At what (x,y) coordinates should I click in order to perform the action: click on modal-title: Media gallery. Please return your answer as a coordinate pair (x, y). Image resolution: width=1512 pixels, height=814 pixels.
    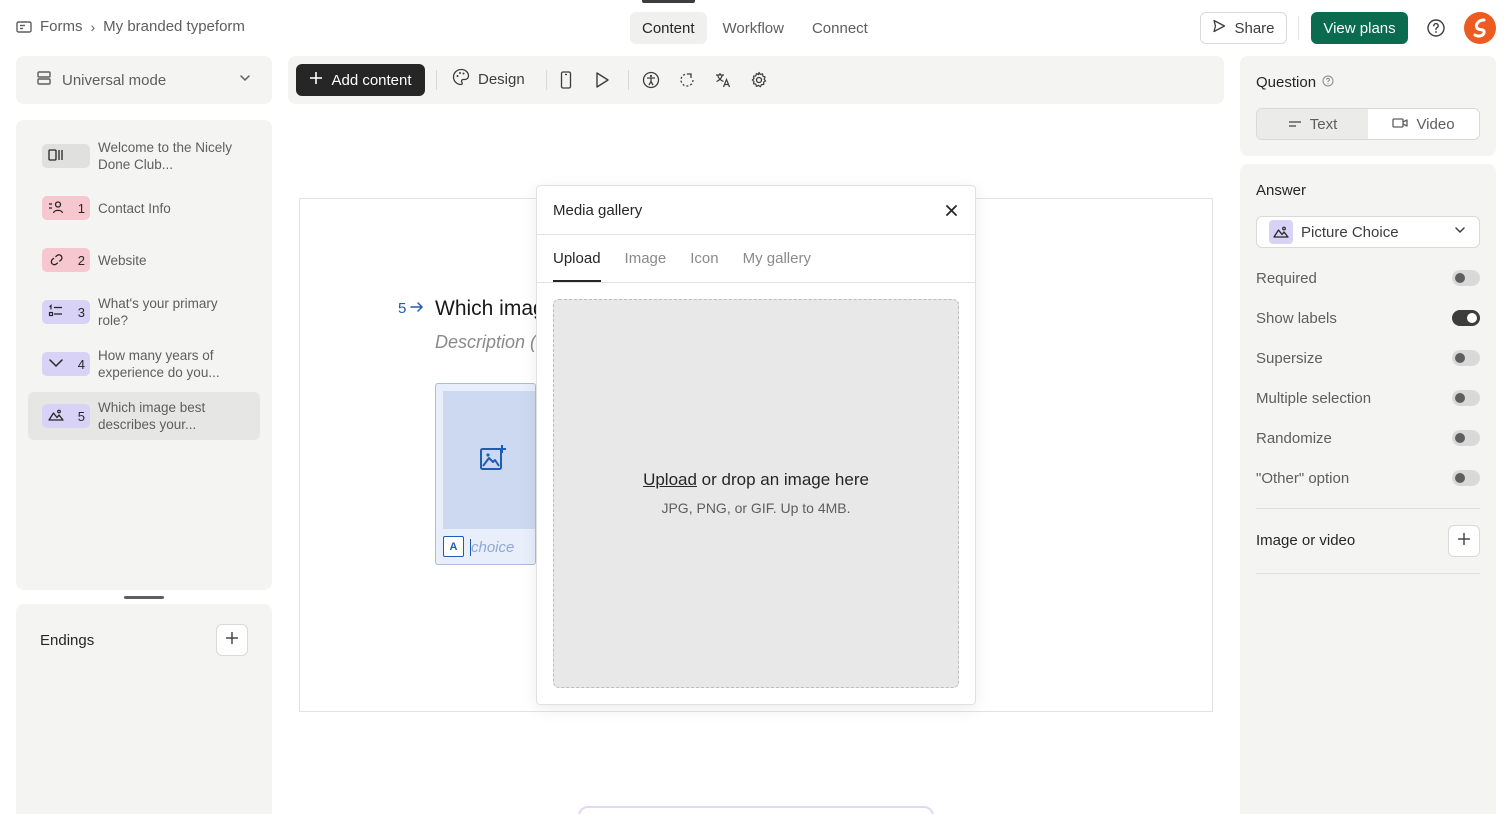
    Looking at the image, I should click on (598, 210).